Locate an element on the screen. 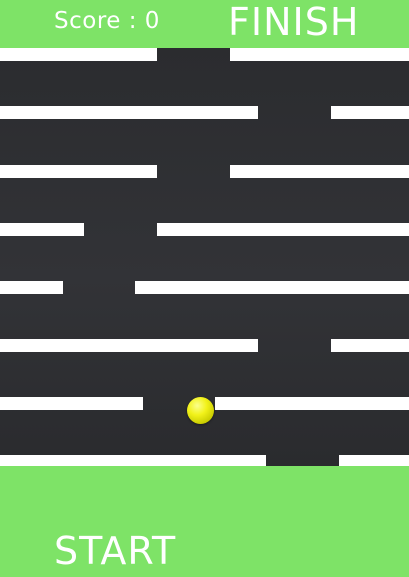  start-label: START is located at coordinates (115, 551).